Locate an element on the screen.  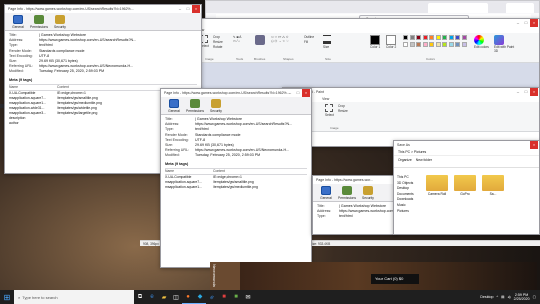
size-button: Size is located at coordinates (327, 42).